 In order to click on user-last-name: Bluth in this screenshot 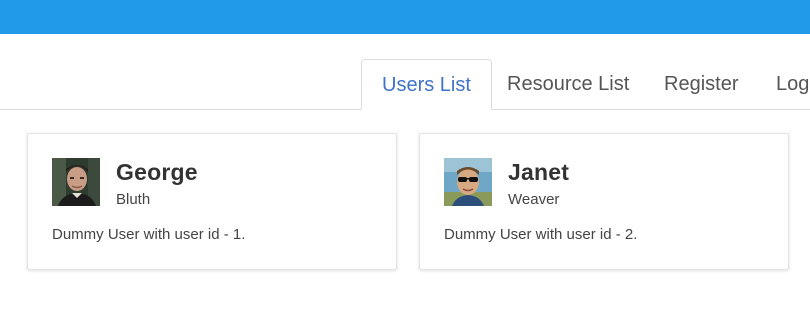, I will do `click(133, 199)`.